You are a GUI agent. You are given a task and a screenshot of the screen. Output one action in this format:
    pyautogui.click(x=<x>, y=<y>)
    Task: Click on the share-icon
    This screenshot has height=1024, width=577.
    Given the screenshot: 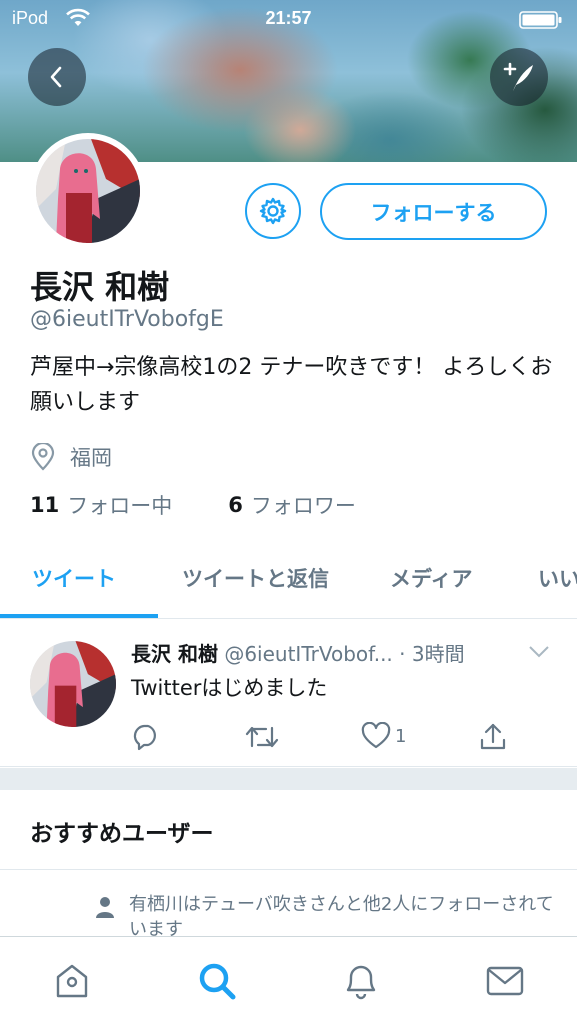 What is the action you would take?
    pyautogui.click(x=493, y=736)
    